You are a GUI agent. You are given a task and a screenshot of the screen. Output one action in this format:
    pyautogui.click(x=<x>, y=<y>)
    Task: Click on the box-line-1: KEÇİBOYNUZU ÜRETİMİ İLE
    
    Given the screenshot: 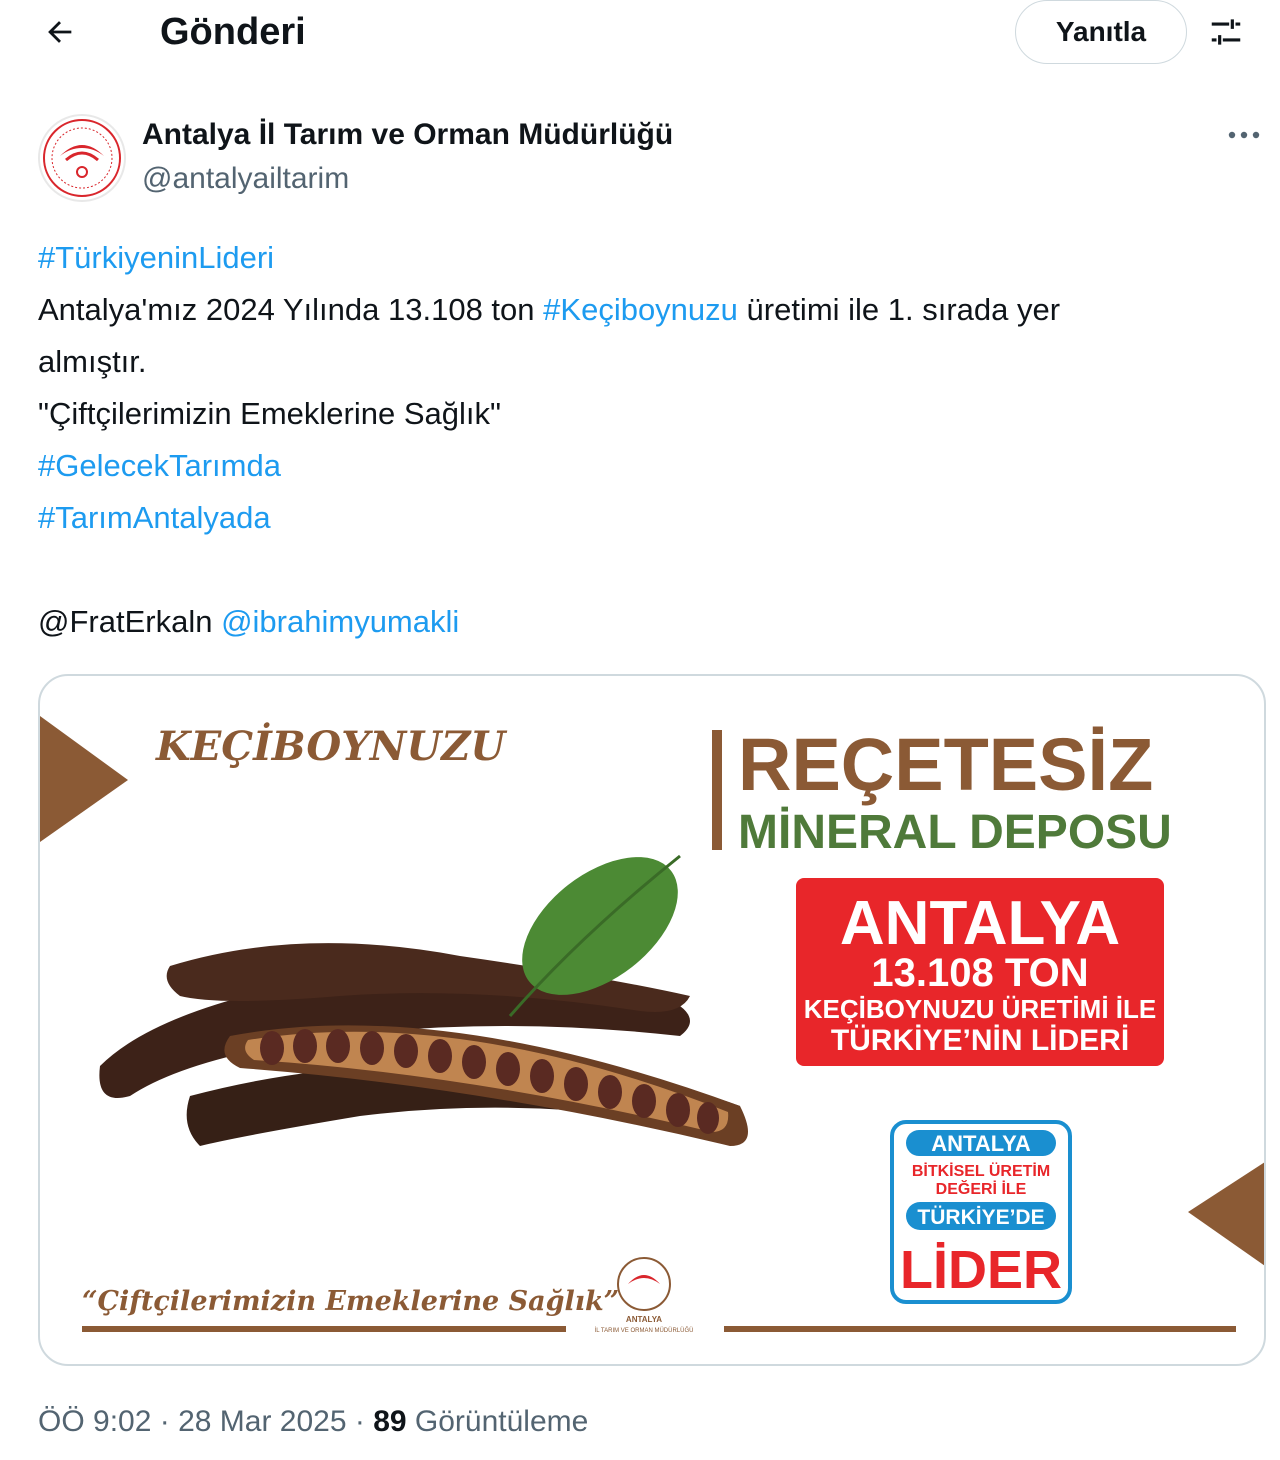 What is the action you would take?
    pyautogui.click(x=980, y=1009)
    